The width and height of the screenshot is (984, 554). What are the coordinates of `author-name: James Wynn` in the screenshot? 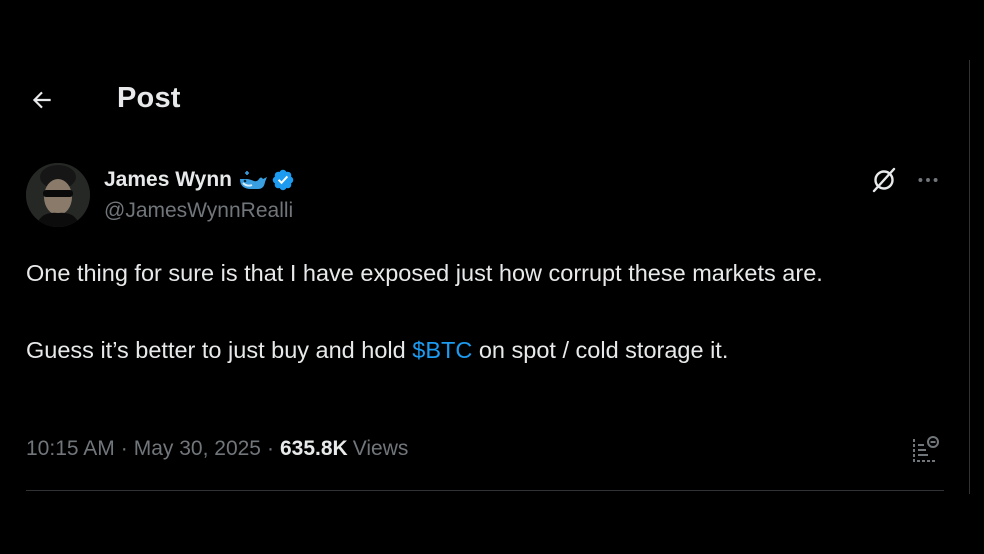 It's located at (168, 180).